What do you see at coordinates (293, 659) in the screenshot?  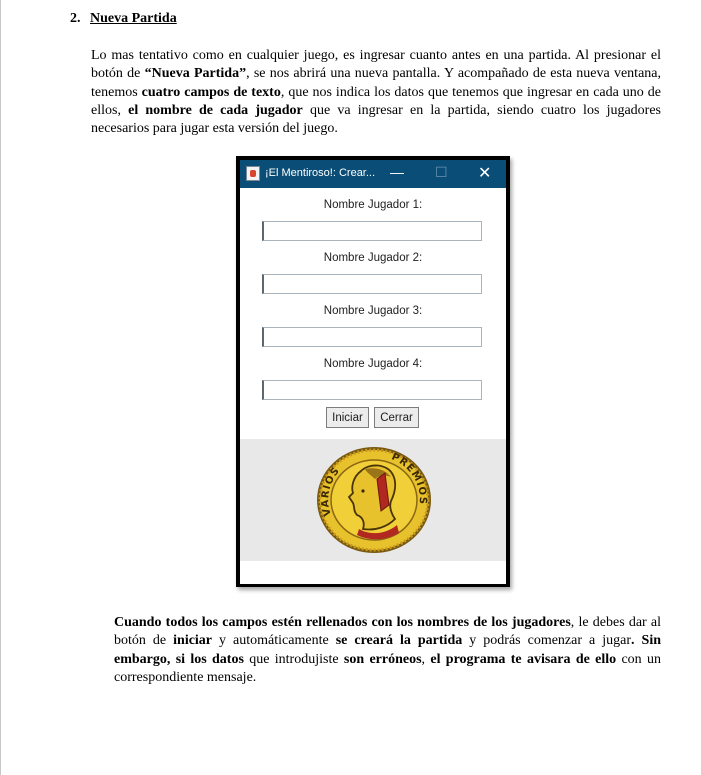 I see `text-run: que introdujiste` at bounding box center [293, 659].